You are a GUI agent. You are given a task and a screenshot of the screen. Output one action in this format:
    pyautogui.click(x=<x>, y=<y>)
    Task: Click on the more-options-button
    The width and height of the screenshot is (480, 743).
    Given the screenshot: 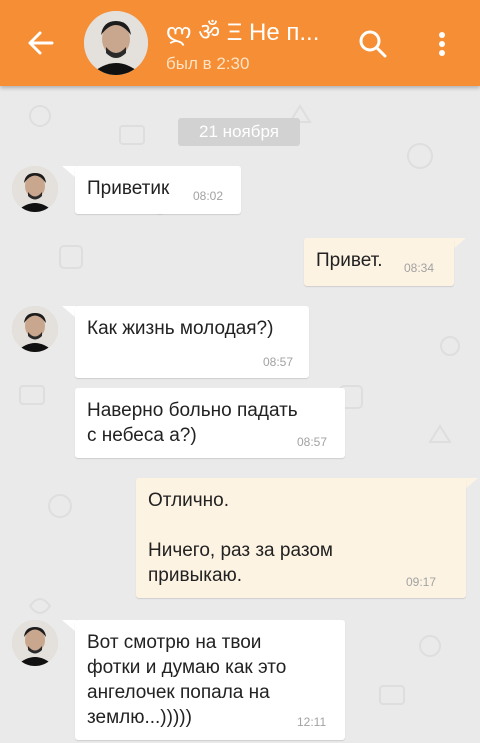 What is the action you would take?
    pyautogui.click(x=442, y=44)
    